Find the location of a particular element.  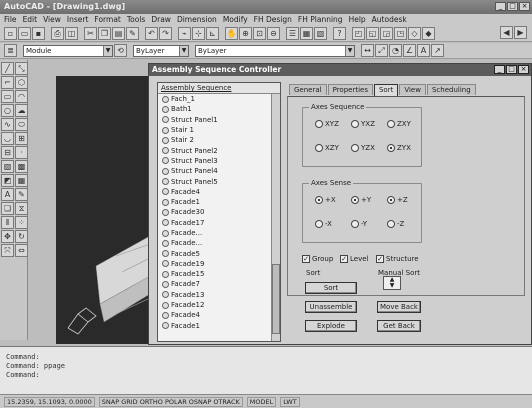

dialog-title-bar: Assembly Sequence Controller is located at coordinates (340, 70).